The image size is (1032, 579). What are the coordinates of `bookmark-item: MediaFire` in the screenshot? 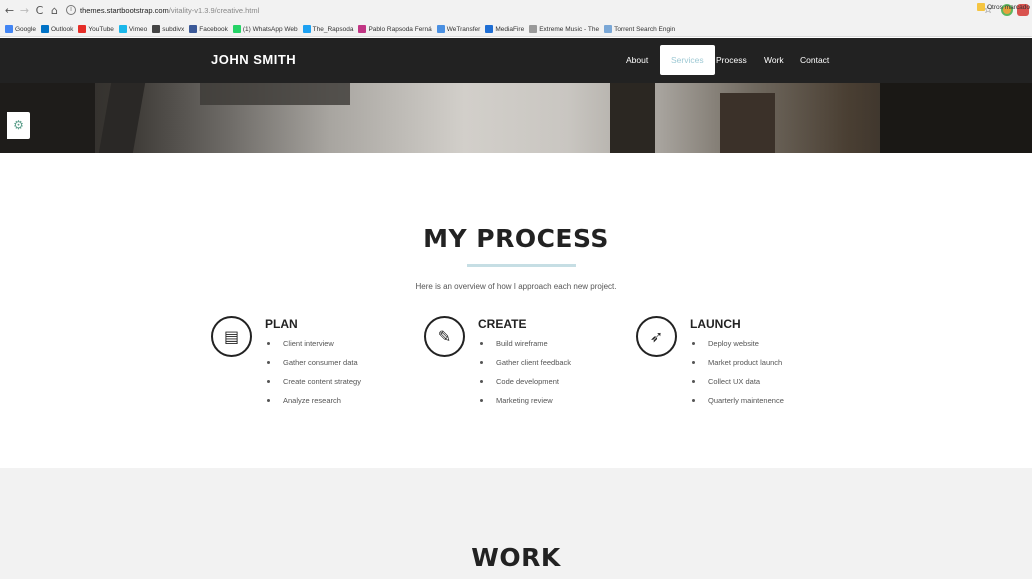 It's located at (504, 29).